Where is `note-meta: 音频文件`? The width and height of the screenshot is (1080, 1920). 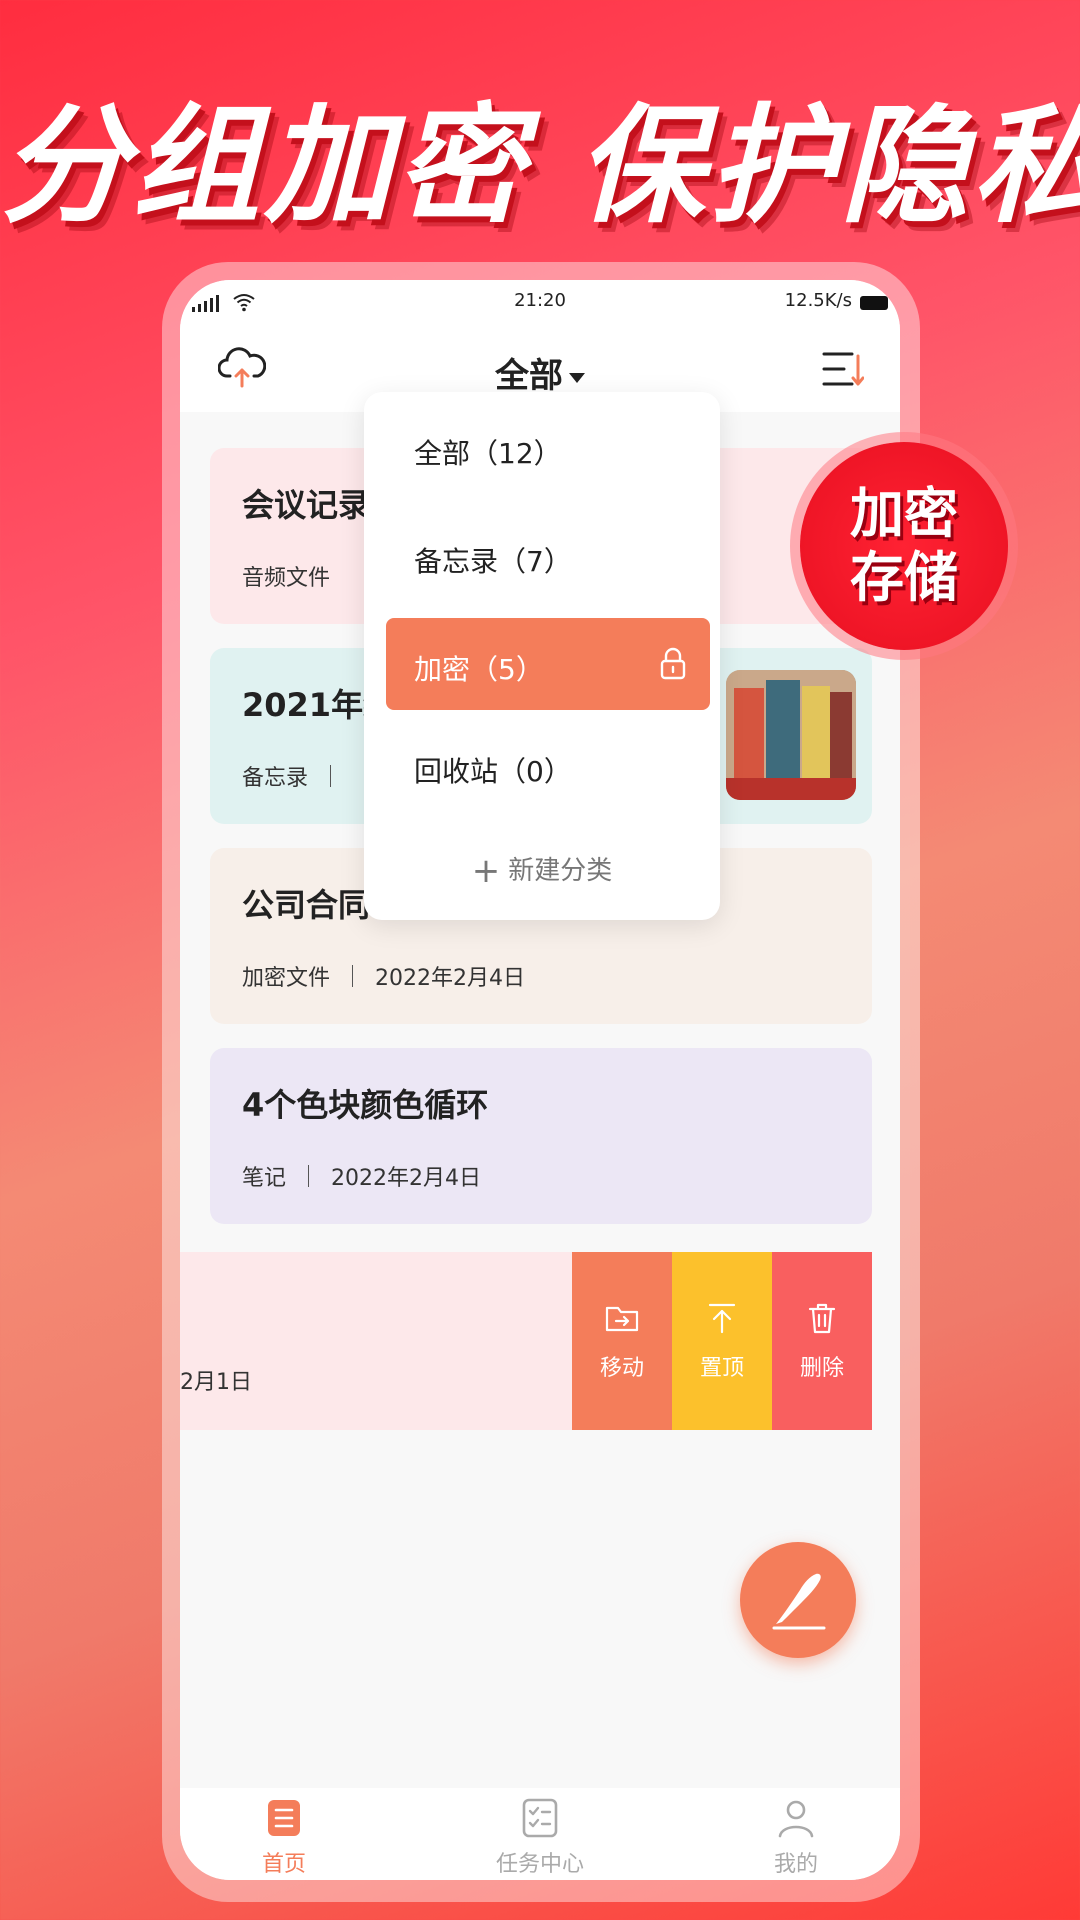 note-meta: 音频文件 is located at coordinates (286, 576).